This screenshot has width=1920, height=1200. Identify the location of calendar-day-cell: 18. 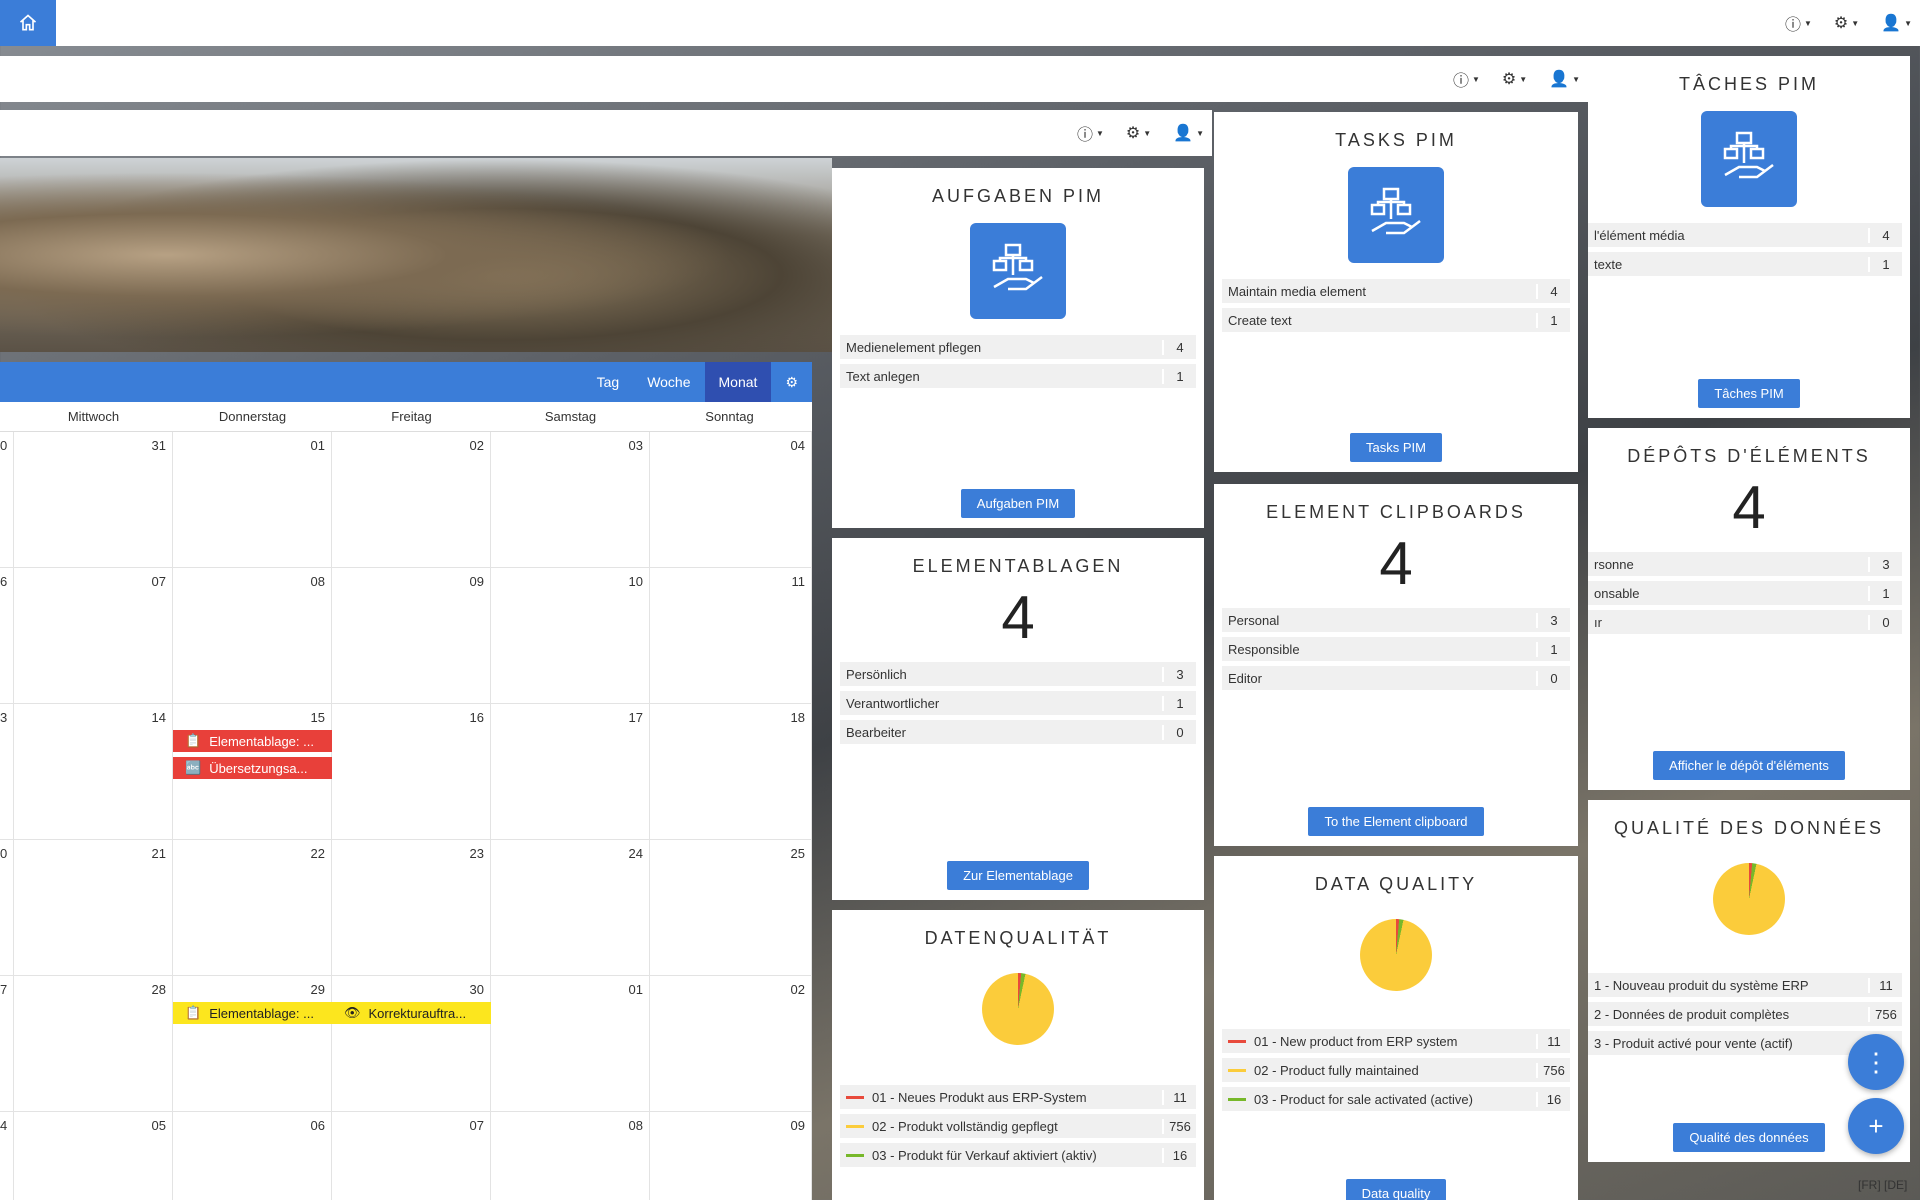
(731, 772).